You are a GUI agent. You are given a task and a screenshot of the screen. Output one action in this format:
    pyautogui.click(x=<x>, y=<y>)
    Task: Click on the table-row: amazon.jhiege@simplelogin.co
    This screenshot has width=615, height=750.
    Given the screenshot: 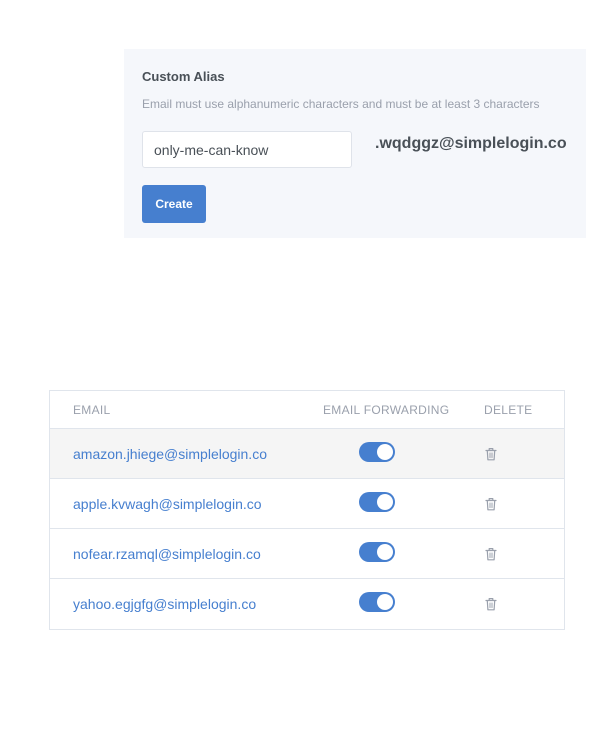 What is the action you would take?
    pyautogui.click(x=307, y=454)
    